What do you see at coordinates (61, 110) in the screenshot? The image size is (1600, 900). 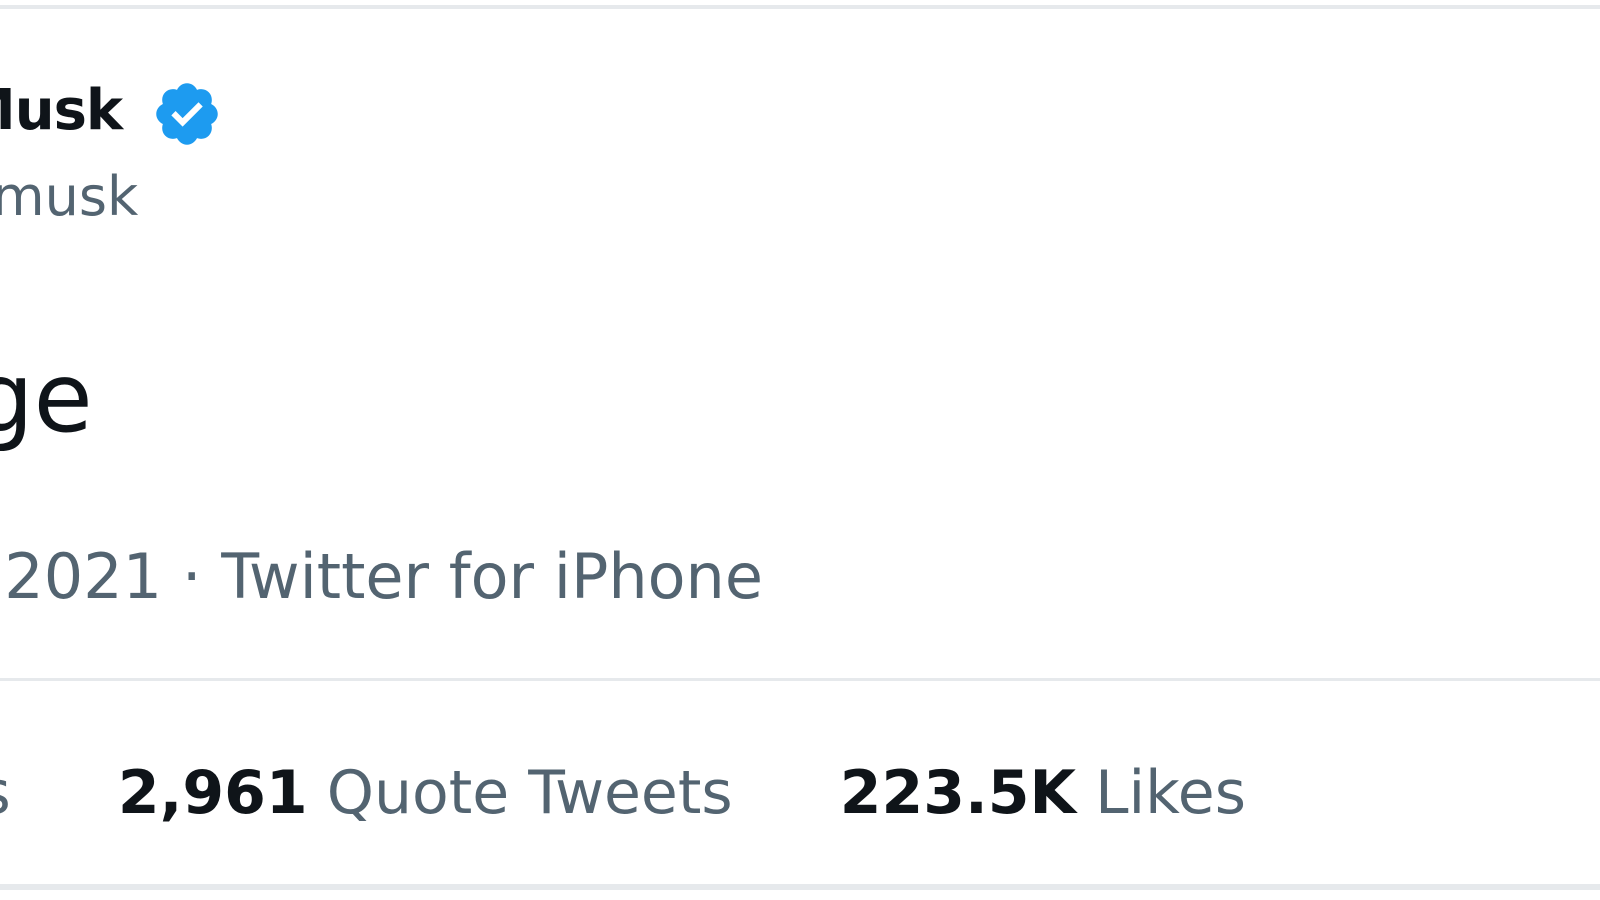 I see `author-display-name: Musk` at bounding box center [61, 110].